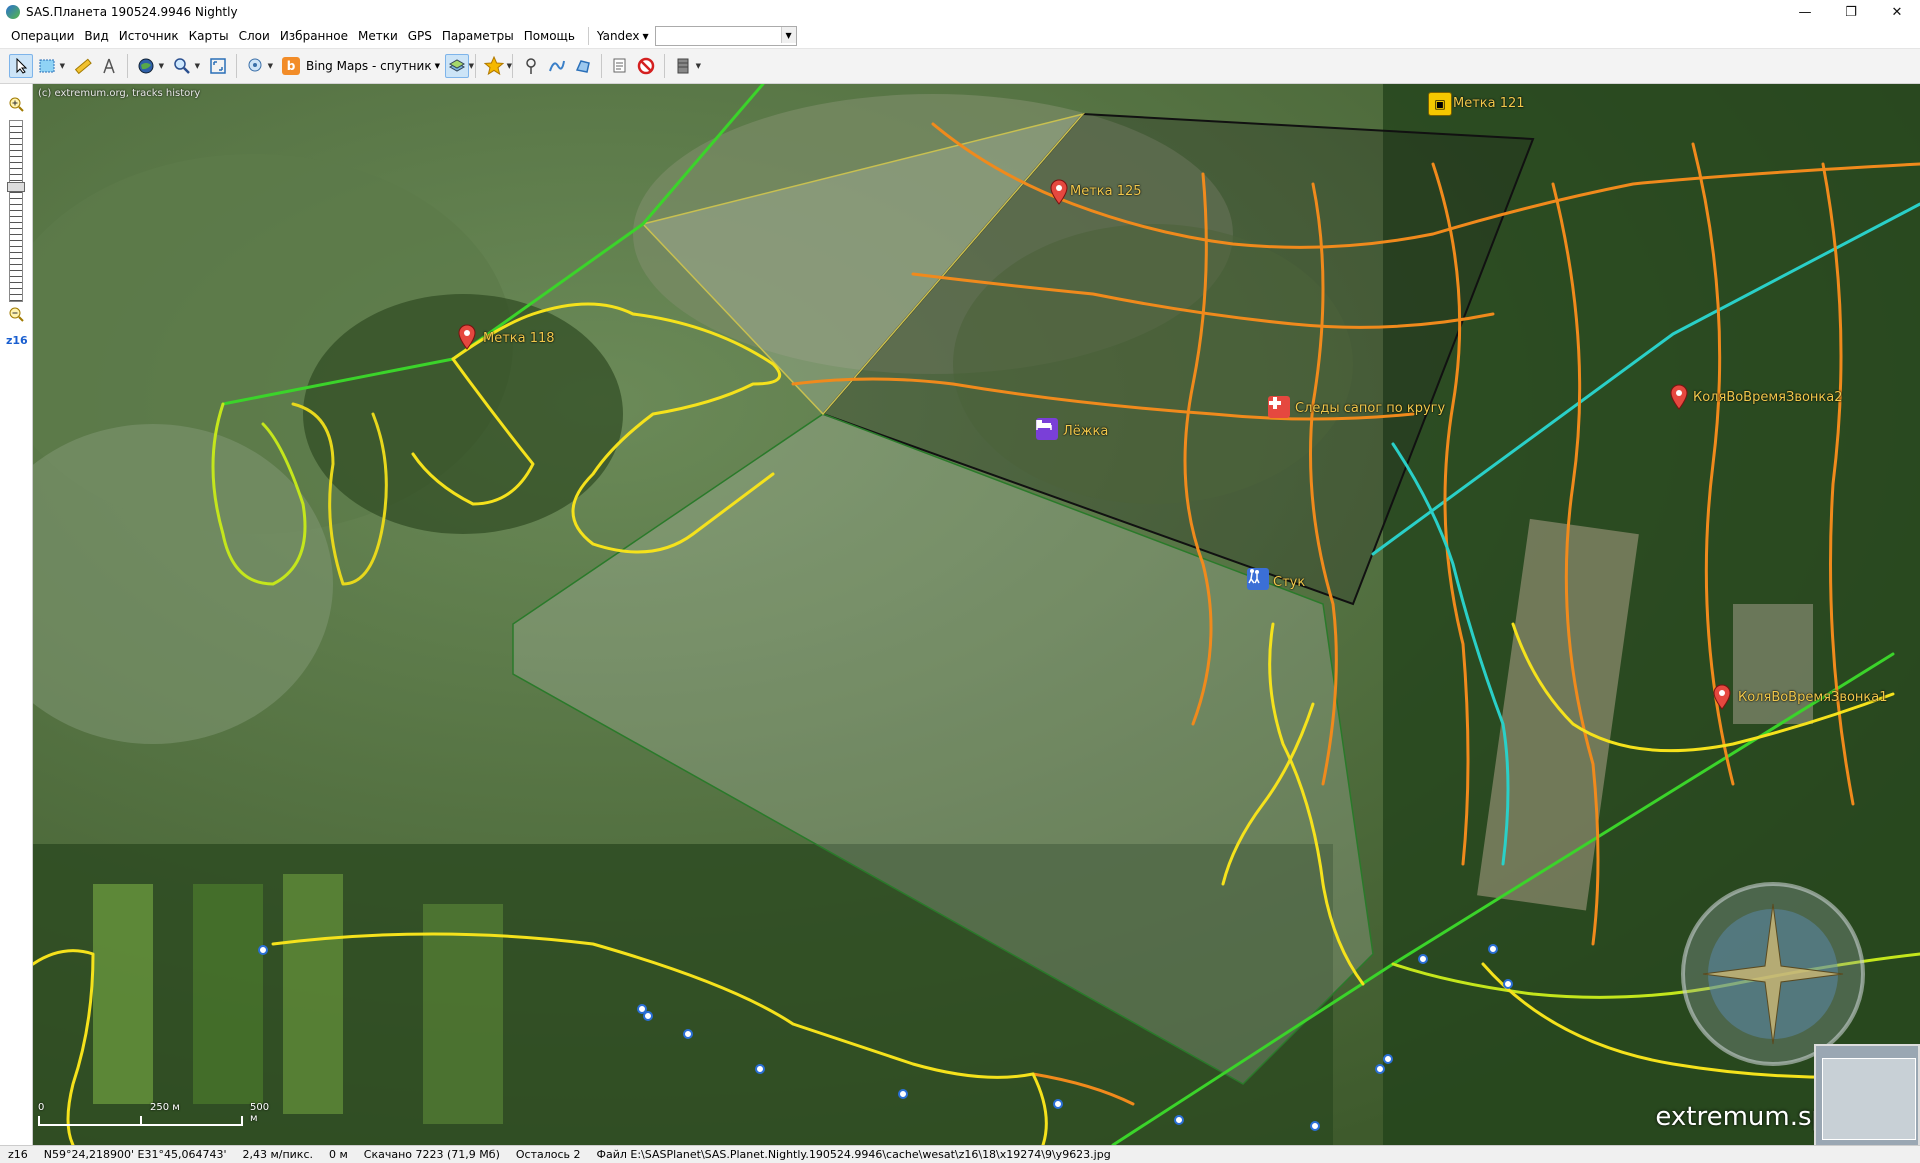 Image resolution: width=1920 pixels, height=1163 pixels. What do you see at coordinates (960, 66) in the screenshot?
I see `toolbar: ▼ ▼ ▼ ▼ b Bing Maps - спутник ▼ ▼ ▼ ▼` at bounding box center [960, 66].